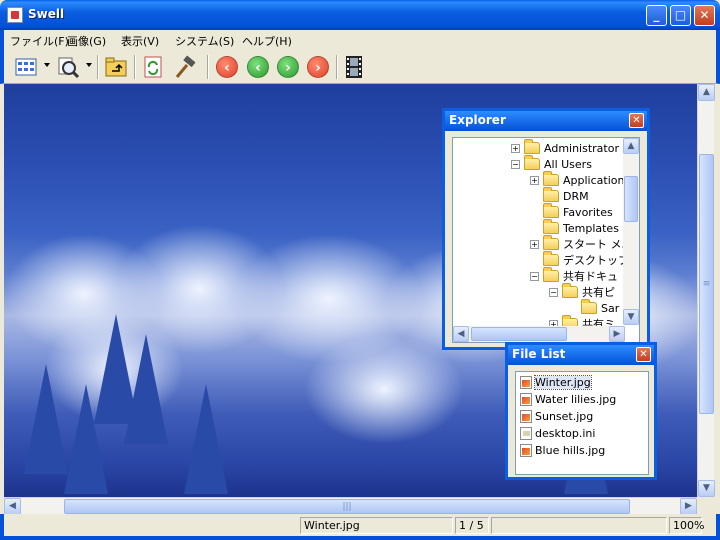 The width and height of the screenshot is (720, 540). I want to click on zoom-icon, so click(68, 67).